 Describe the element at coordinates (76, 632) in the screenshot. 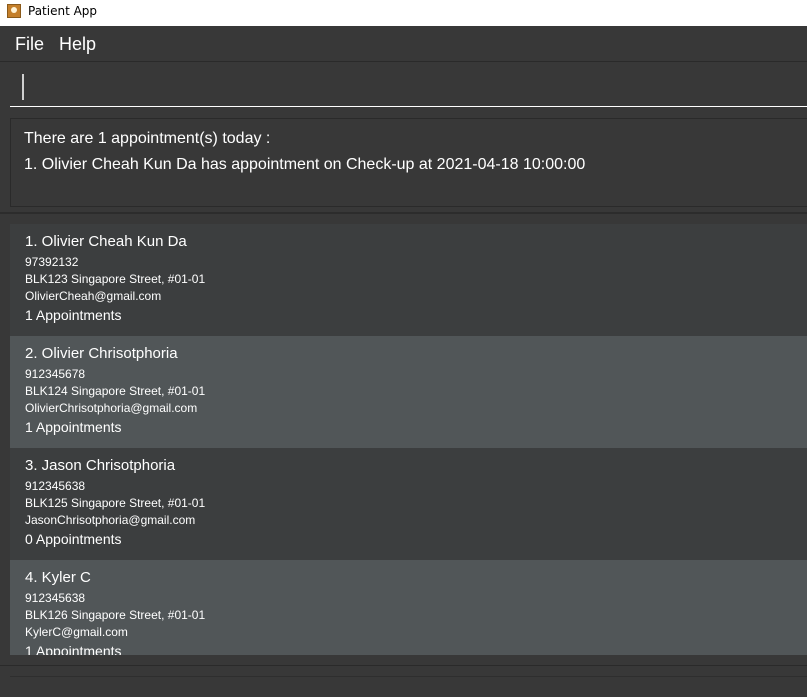

I see `patient-email: KylerC@gmail.com` at that location.